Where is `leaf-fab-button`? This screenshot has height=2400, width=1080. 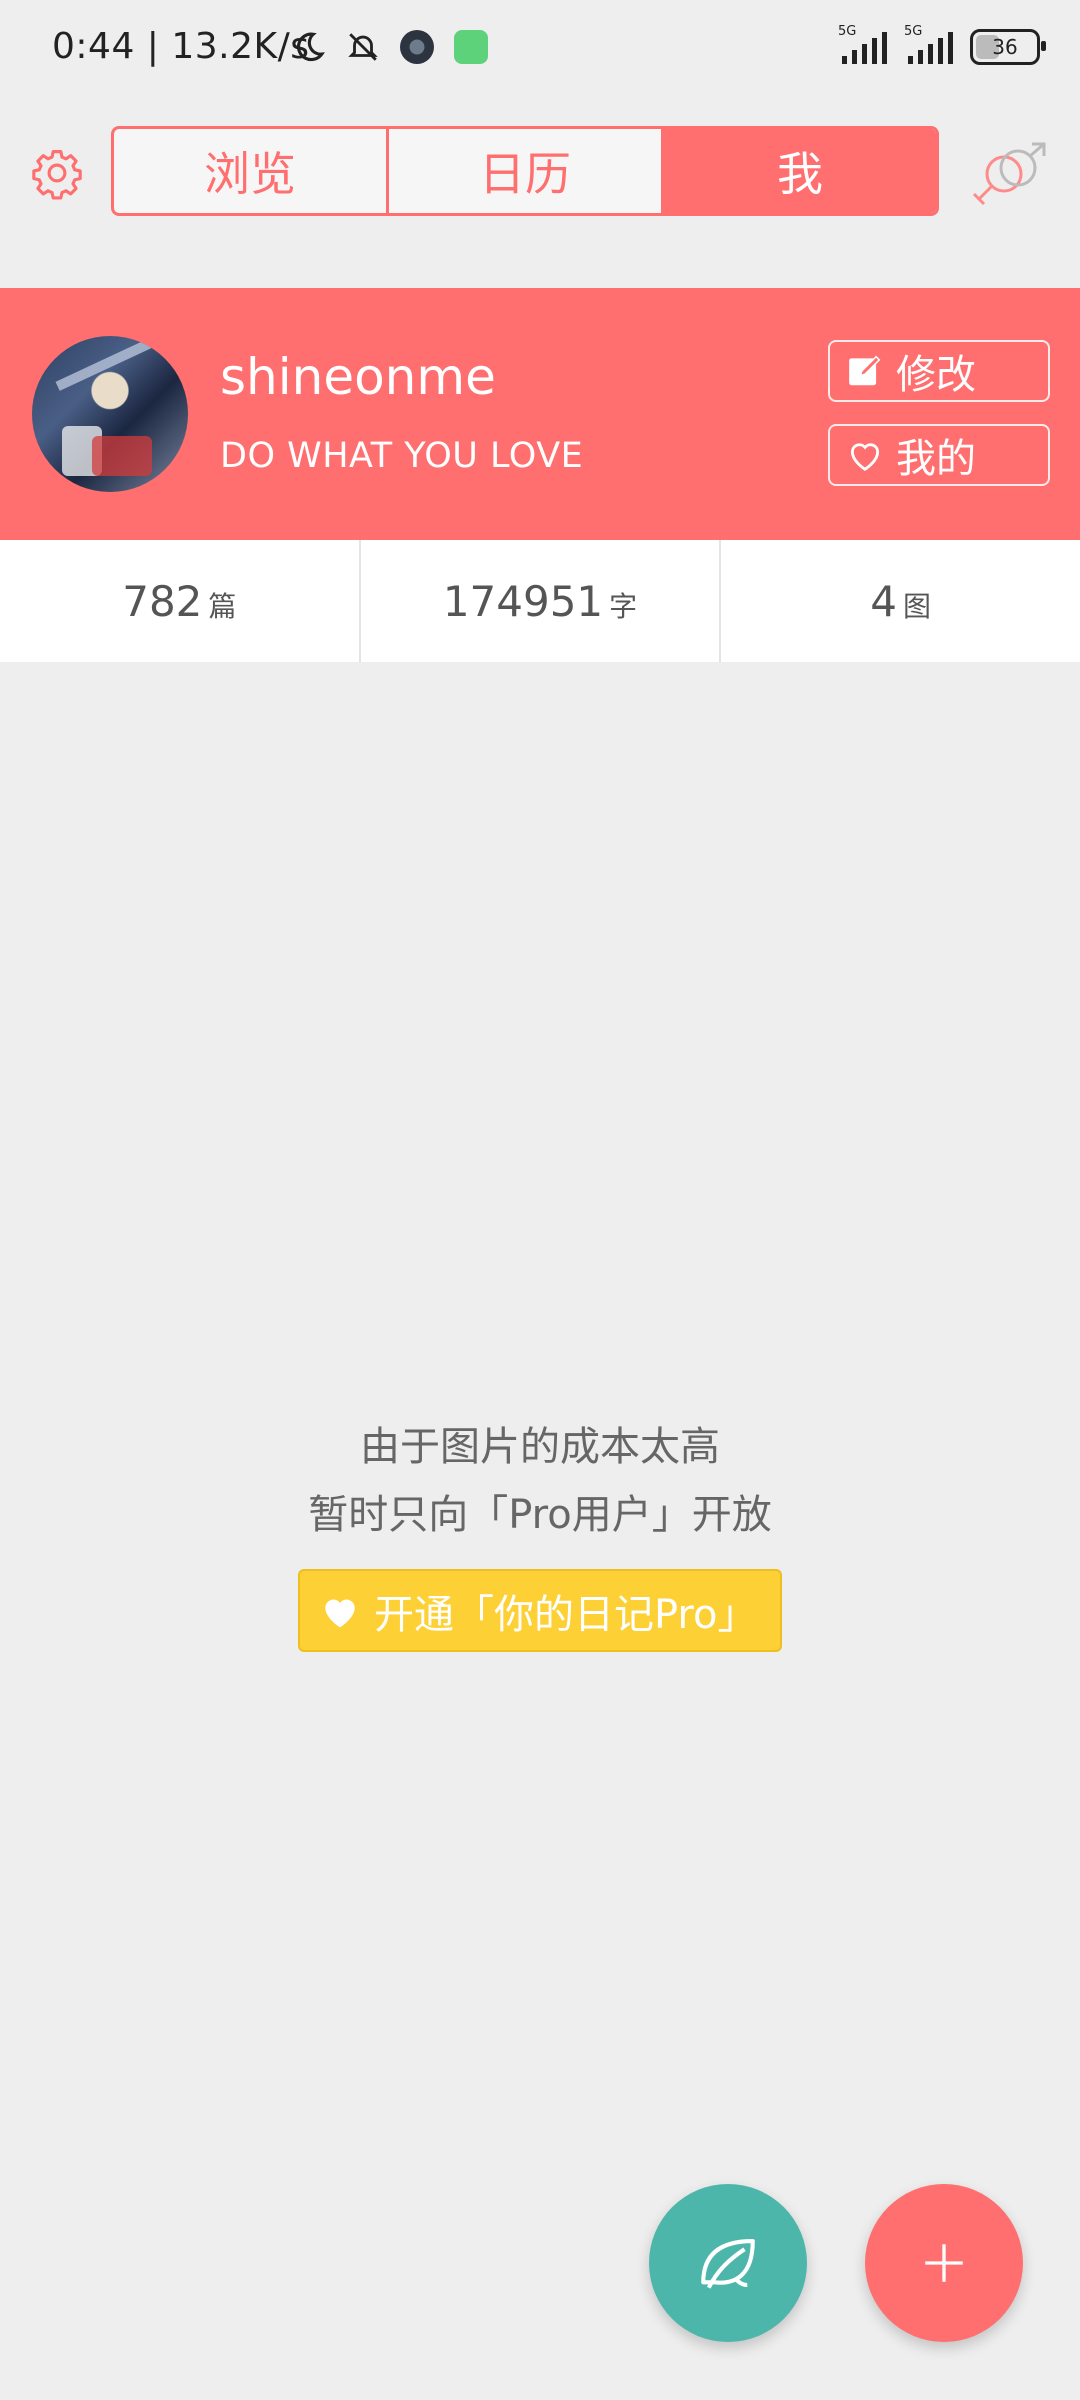 leaf-fab-button is located at coordinates (728, 2263).